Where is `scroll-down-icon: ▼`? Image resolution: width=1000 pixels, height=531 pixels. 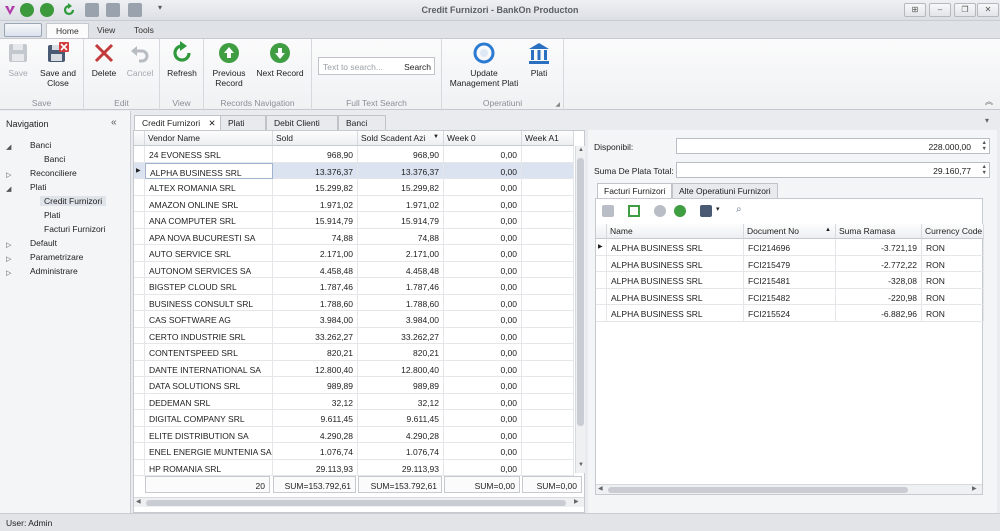
scroll-down-icon: ▼ is located at coordinates (581, 465).